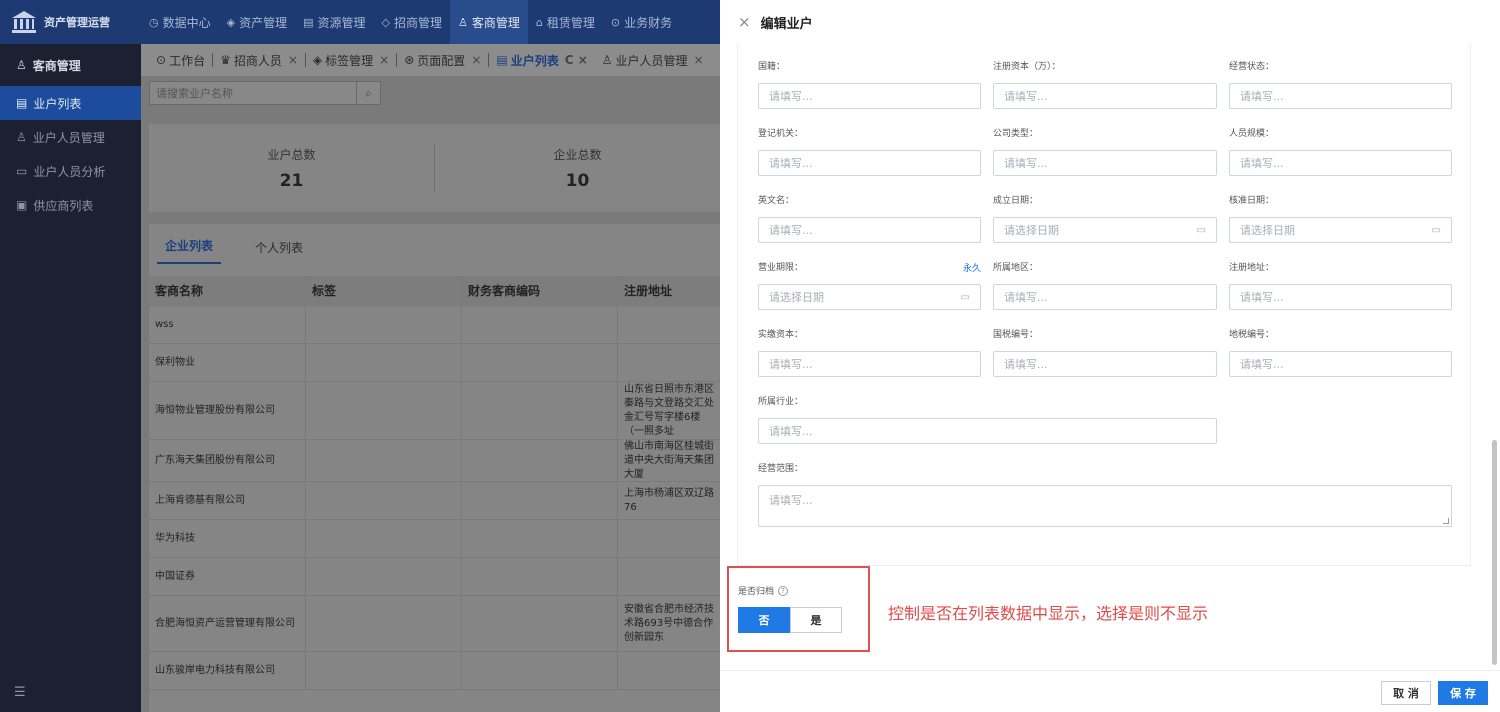 Image resolution: width=1500 pixels, height=712 pixels. Describe the element at coordinates (253, 93) in the screenshot. I see `search-input: 请搜索业户名称` at that location.